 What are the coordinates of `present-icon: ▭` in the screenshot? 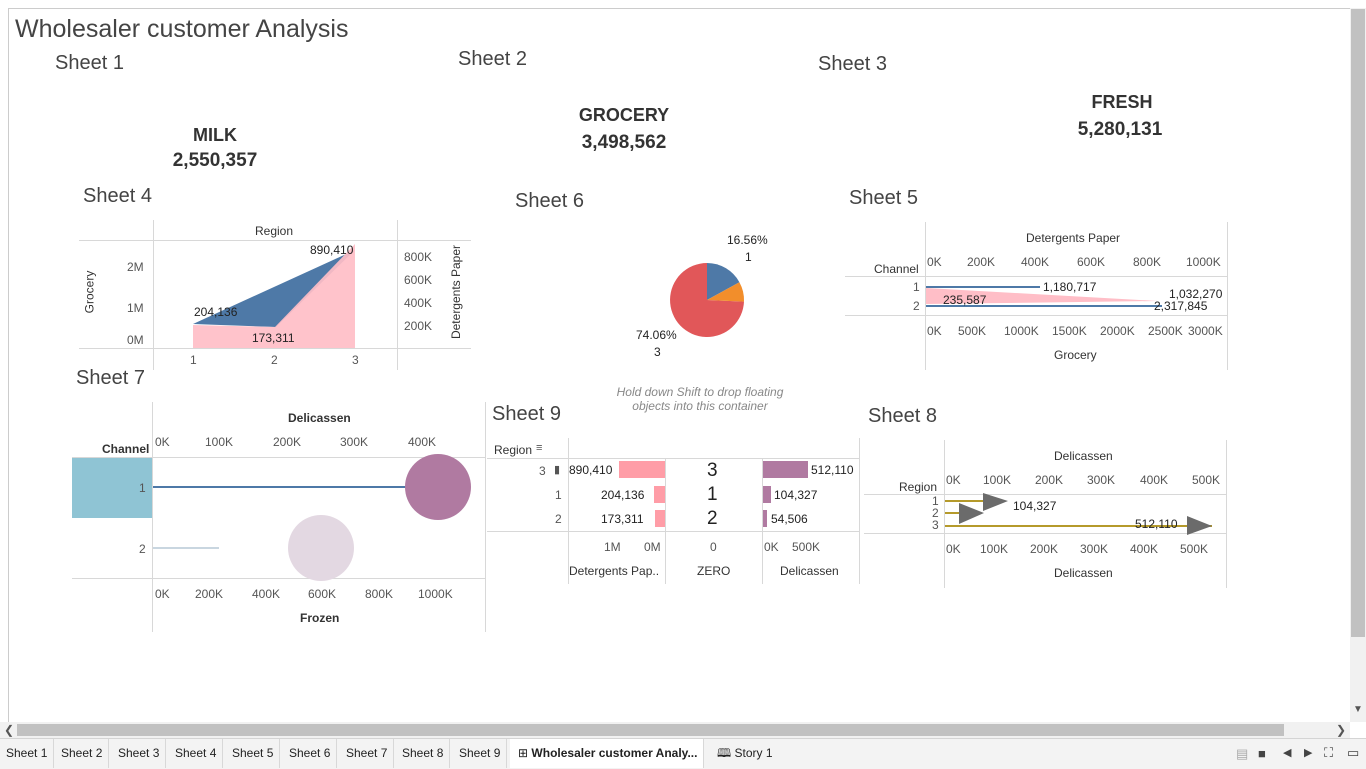 It's located at (1353, 753).